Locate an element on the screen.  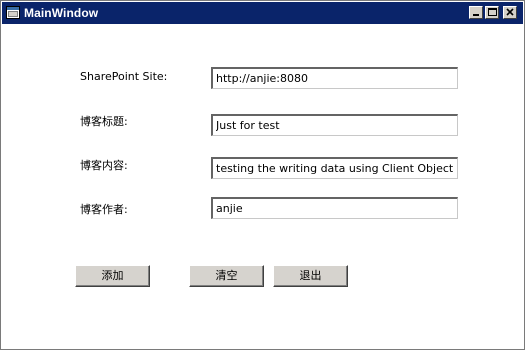
maximize-button is located at coordinates (492, 12).